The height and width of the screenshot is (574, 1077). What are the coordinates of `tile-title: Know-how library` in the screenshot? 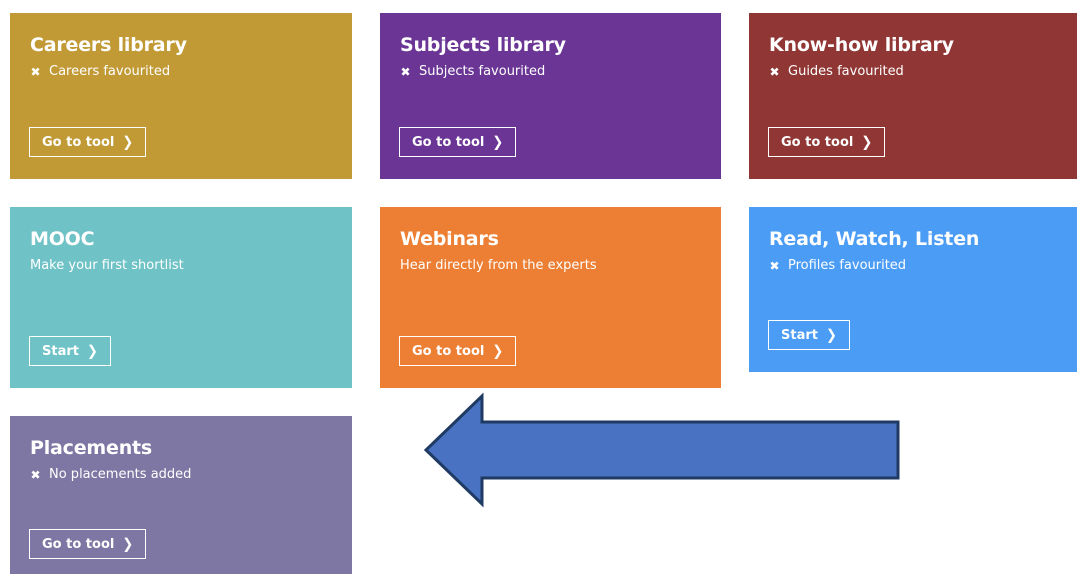 It's located at (861, 45).